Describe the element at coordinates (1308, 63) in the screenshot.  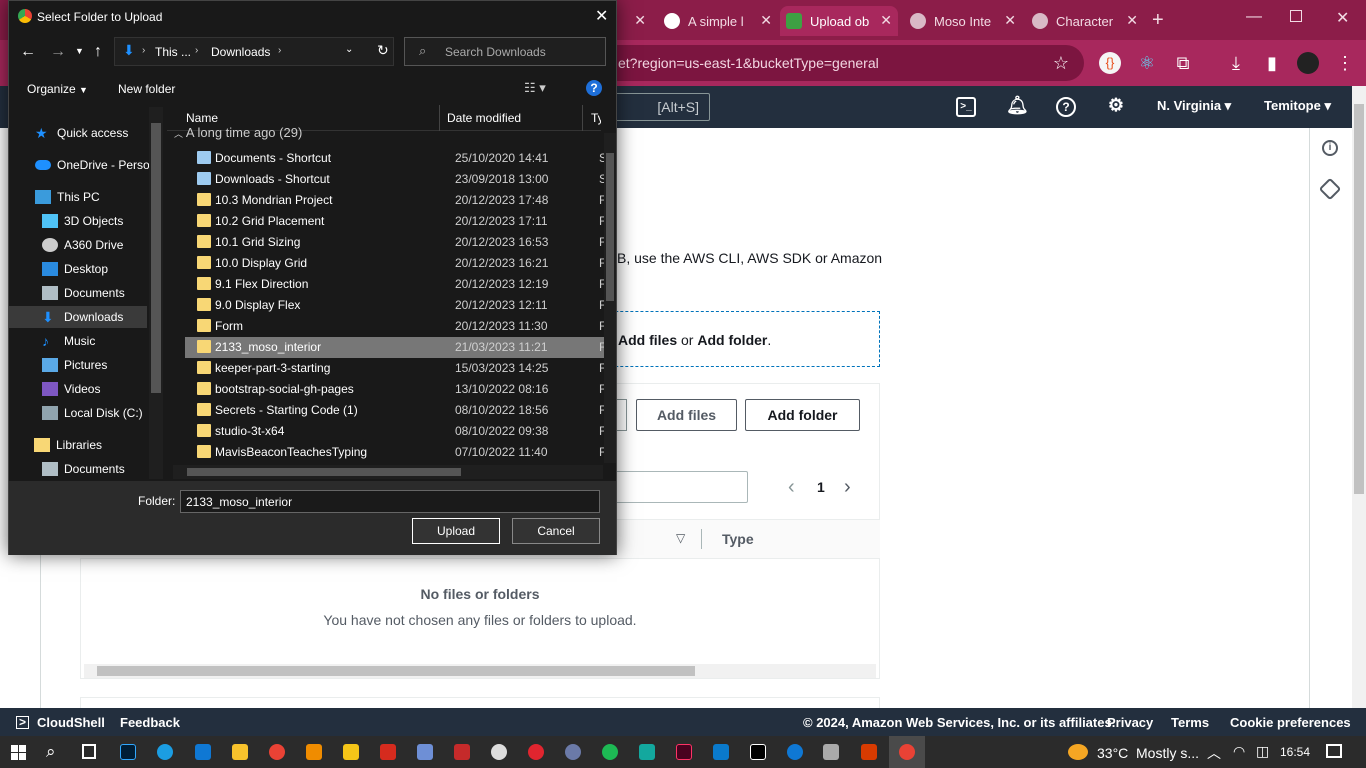
I see `profile-avatar` at that location.